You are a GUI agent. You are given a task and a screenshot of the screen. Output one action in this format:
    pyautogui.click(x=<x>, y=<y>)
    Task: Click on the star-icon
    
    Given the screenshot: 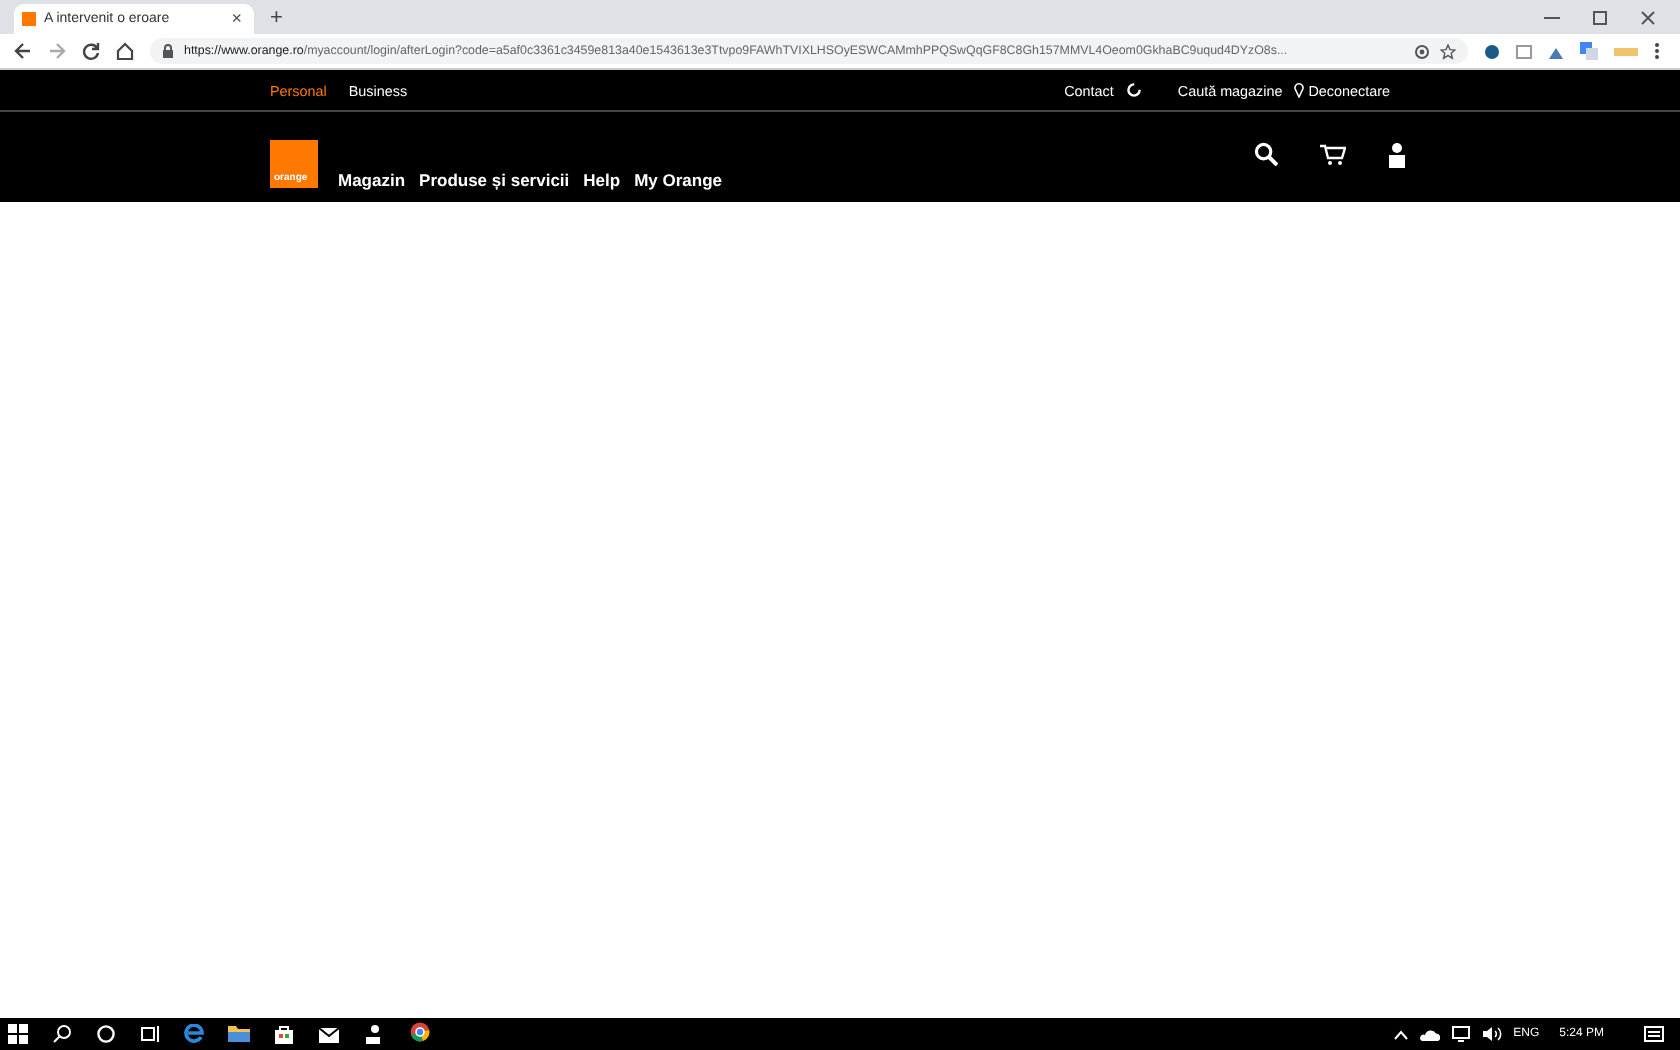 What is the action you would take?
    pyautogui.click(x=1448, y=51)
    